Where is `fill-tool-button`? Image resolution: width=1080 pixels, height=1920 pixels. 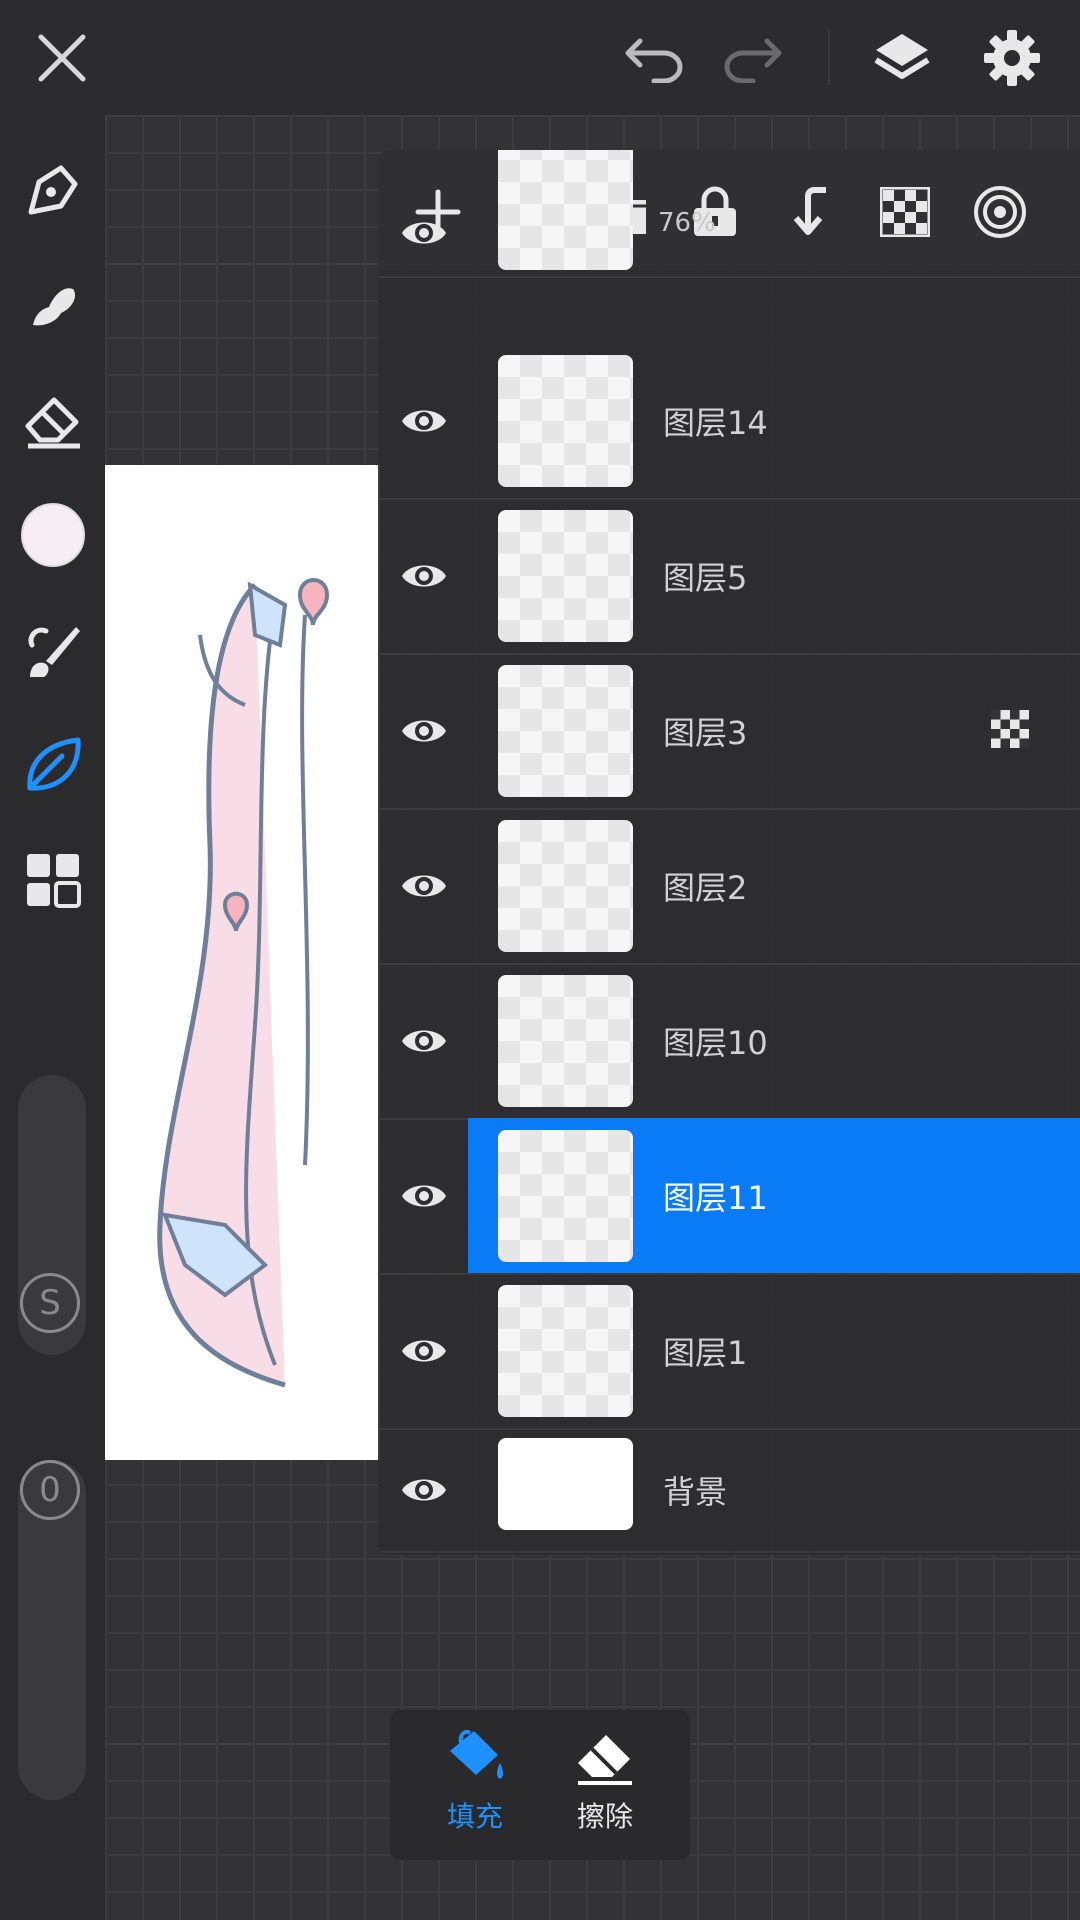 fill-tool-button is located at coordinates (53, 765).